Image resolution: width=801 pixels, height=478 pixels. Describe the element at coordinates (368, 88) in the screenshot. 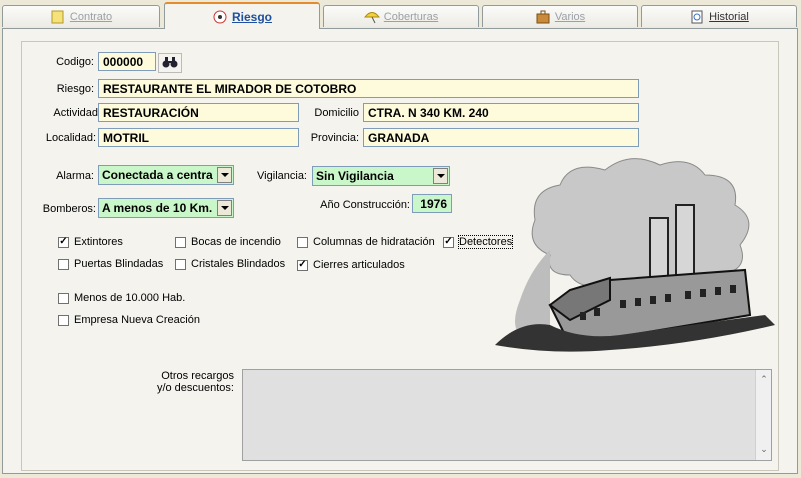

I see `riesgo-field: RESTAURANTE EL MIRADOR DE COTOBRO` at that location.